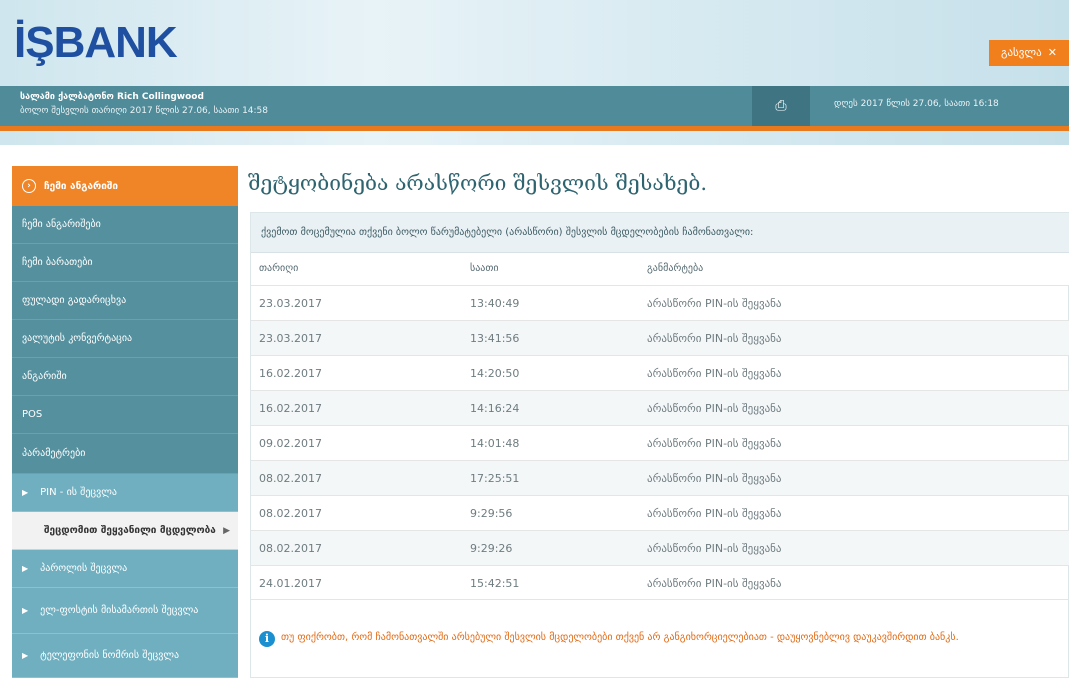 The width and height of the screenshot is (1069, 678). I want to click on print-icon: ⎙, so click(781, 106).